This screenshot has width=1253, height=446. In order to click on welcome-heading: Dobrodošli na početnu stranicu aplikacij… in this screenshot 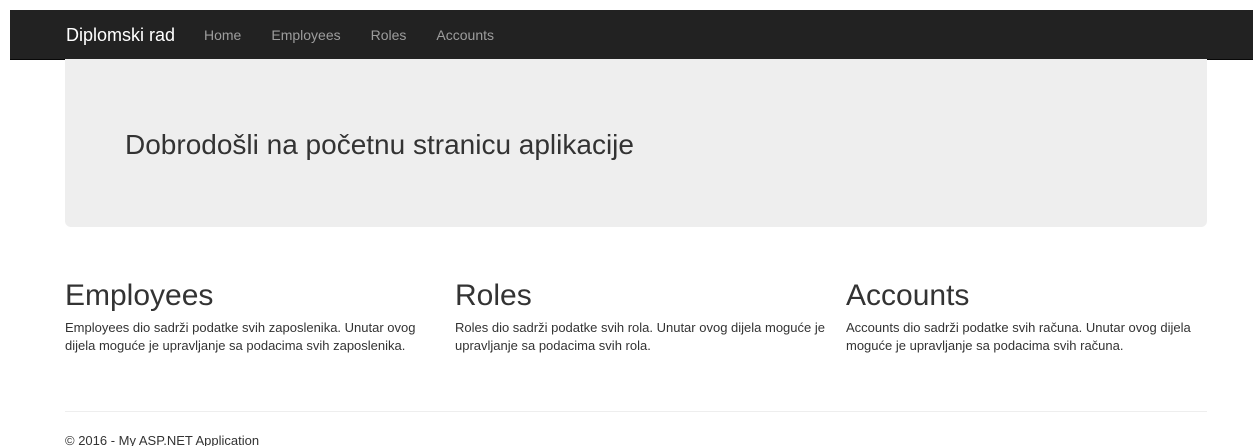, I will do `click(379, 144)`.